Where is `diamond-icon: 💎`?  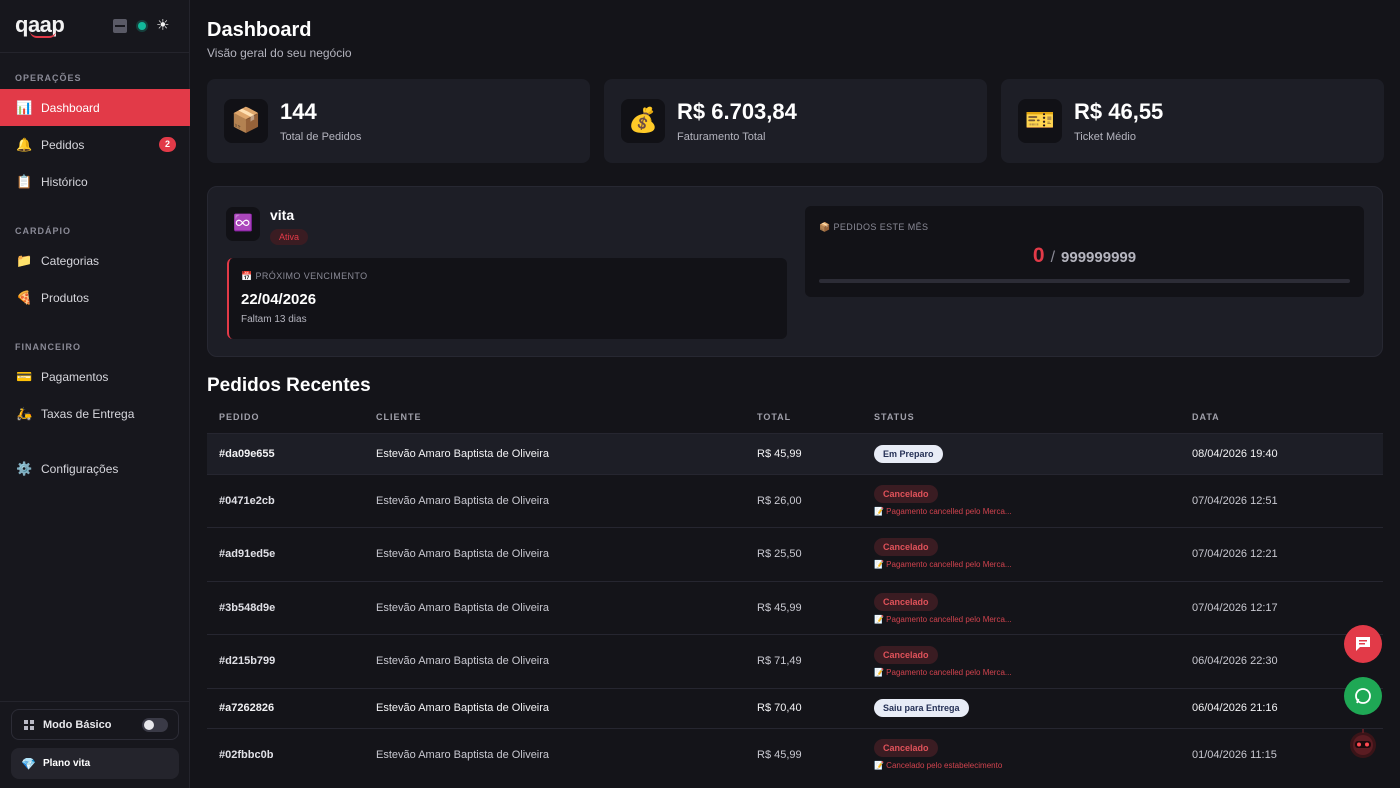
diamond-icon: 💎 is located at coordinates (28, 763).